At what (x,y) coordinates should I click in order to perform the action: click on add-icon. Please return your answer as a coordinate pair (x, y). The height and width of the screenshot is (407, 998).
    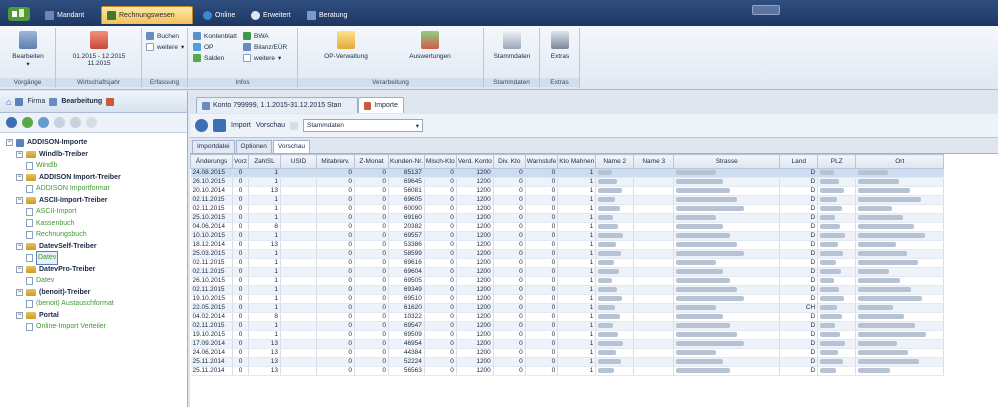
    Looking at the image, I should click on (27, 122).